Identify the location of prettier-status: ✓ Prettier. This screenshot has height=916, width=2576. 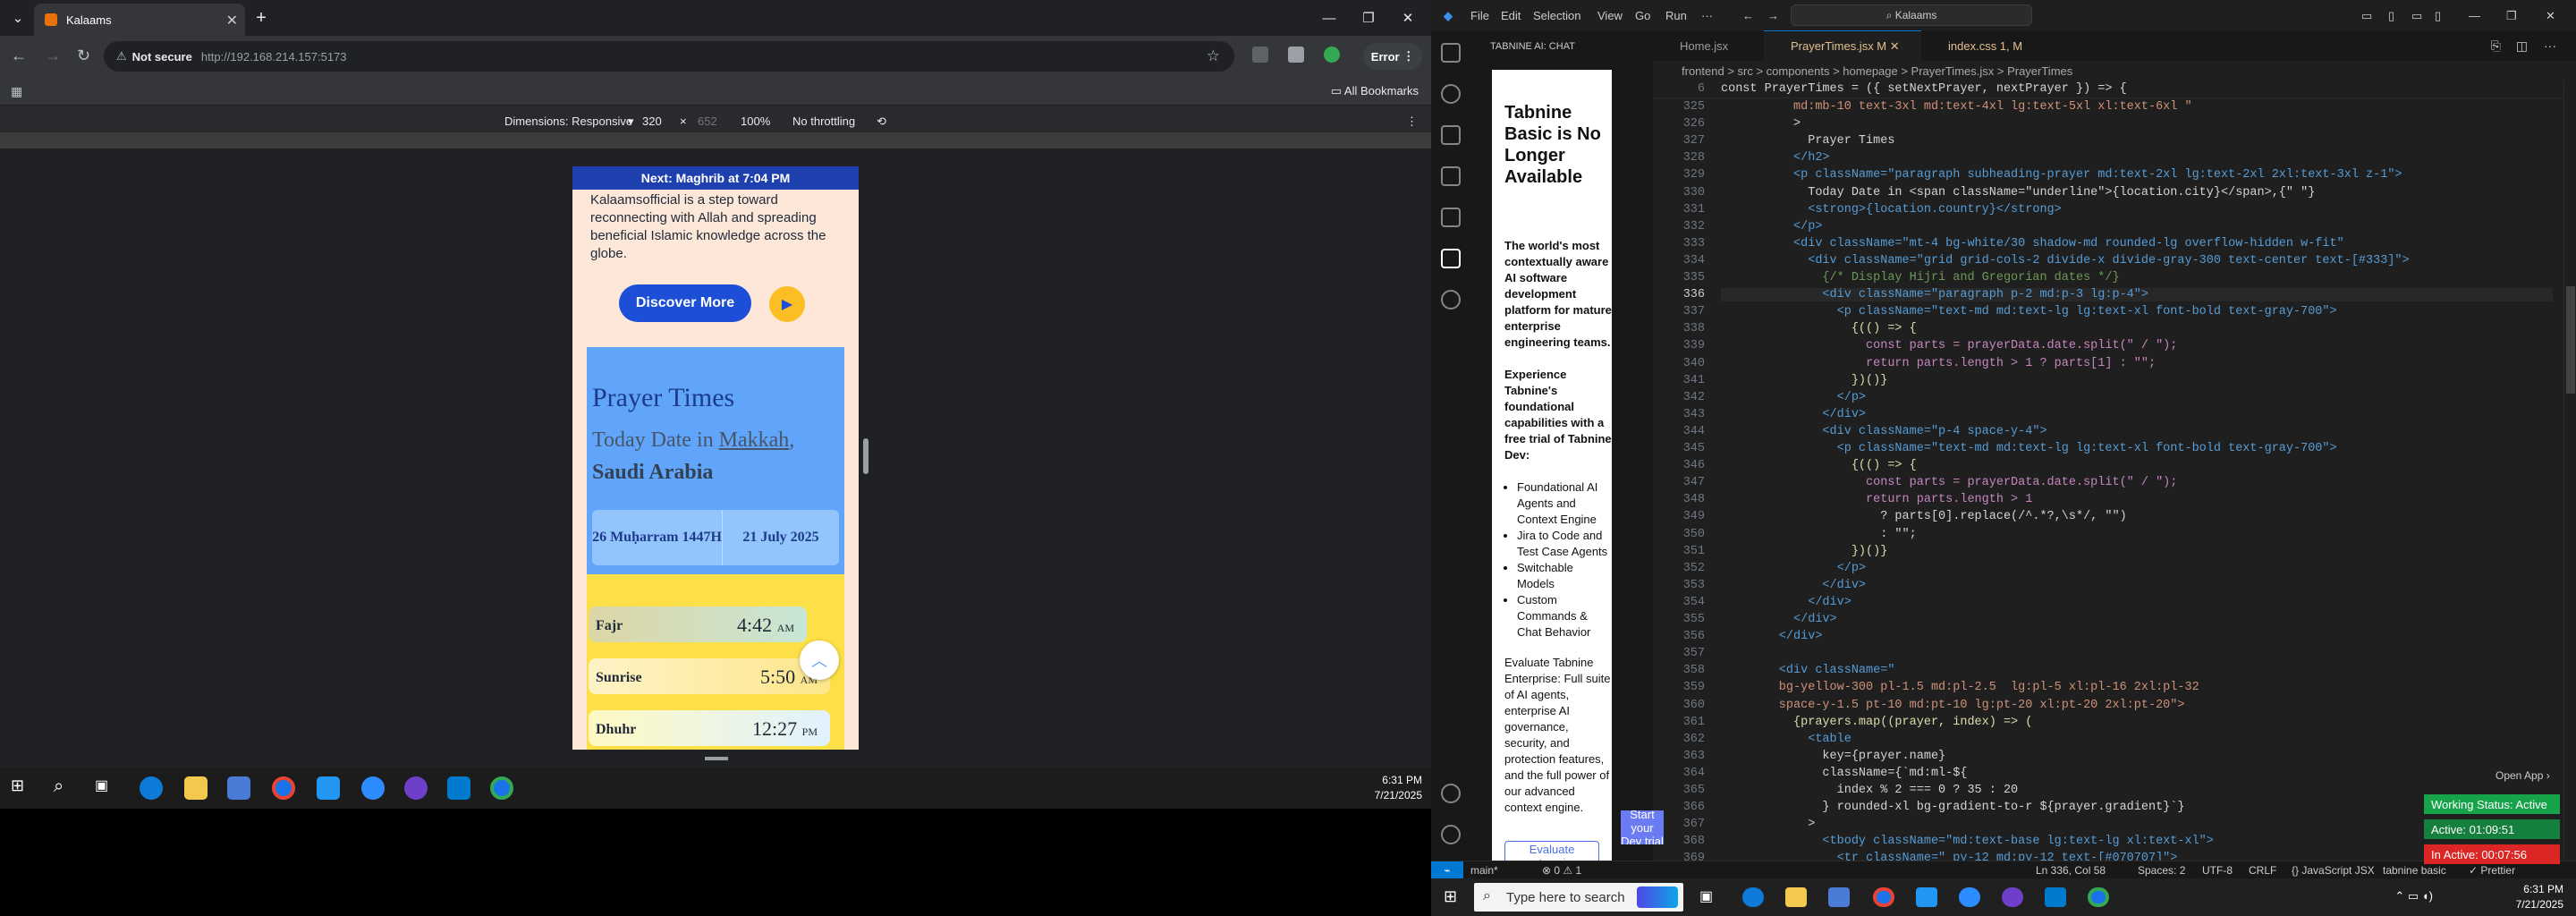
(2492, 870).